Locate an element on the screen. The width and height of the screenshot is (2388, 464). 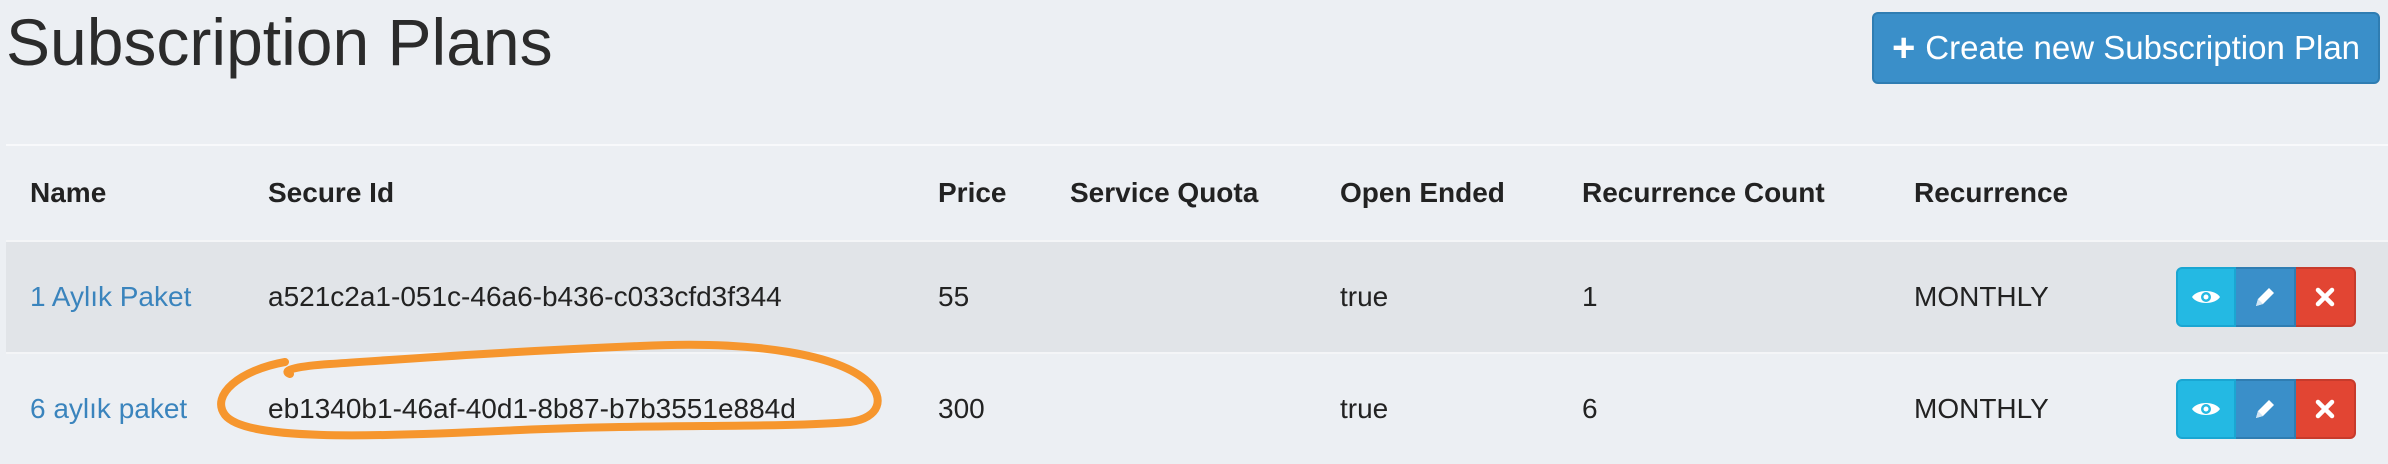
create-subscription-plan-button: + Create new Subscription Plan is located at coordinates (2126, 48).